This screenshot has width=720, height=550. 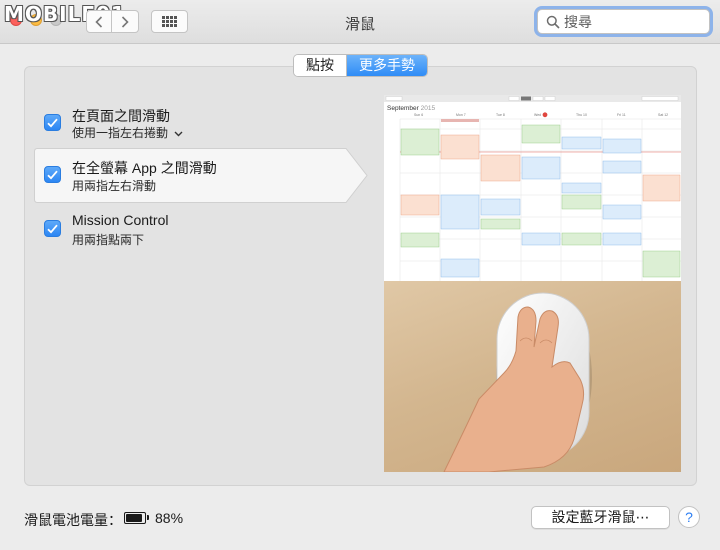 What do you see at coordinates (629, 21) in the screenshot?
I see `search-input` at bounding box center [629, 21].